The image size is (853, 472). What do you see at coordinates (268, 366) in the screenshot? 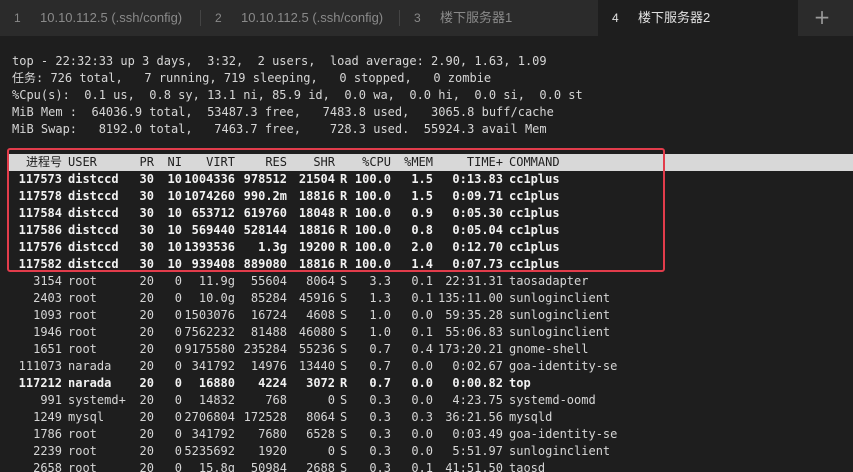
I see `cell-res: 14976` at bounding box center [268, 366].